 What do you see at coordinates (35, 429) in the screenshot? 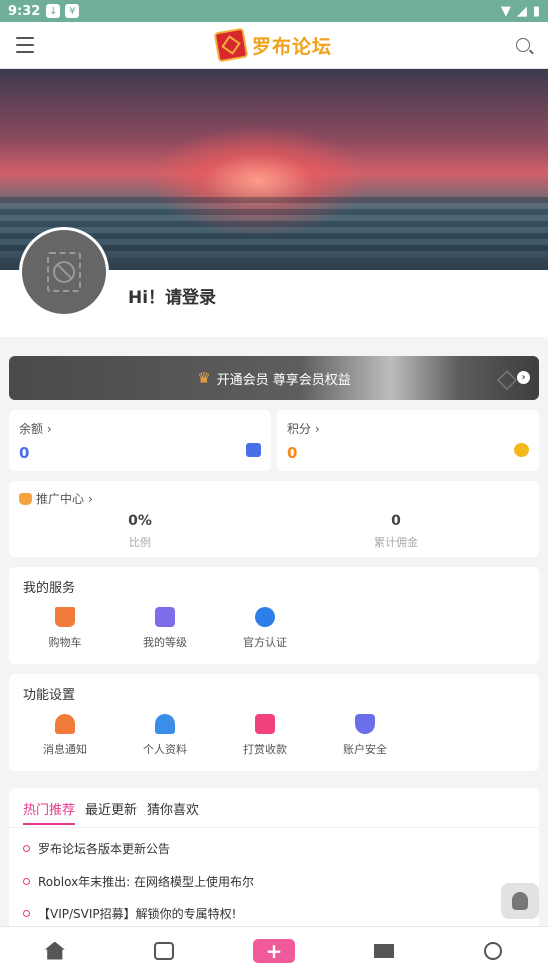
I see `balance-label: 余额 ›` at bounding box center [35, 429].